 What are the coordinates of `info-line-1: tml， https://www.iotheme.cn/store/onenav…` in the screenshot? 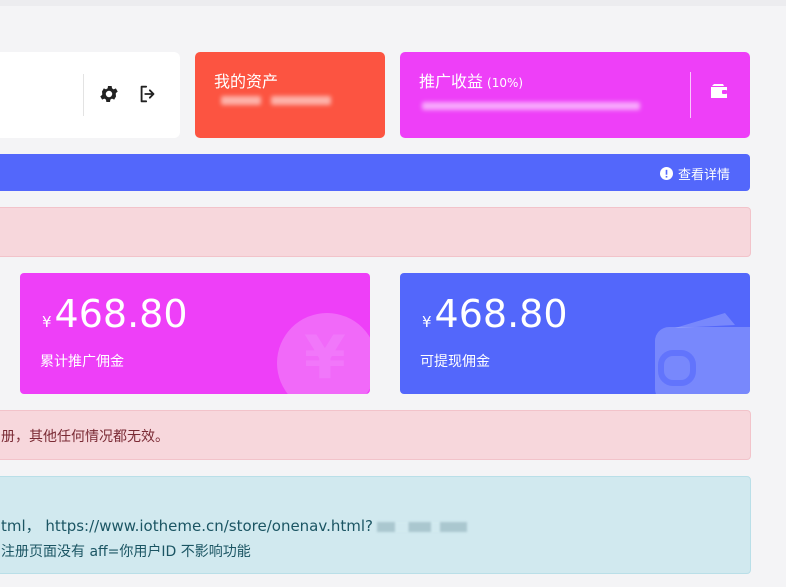 It's located at (234, 525).